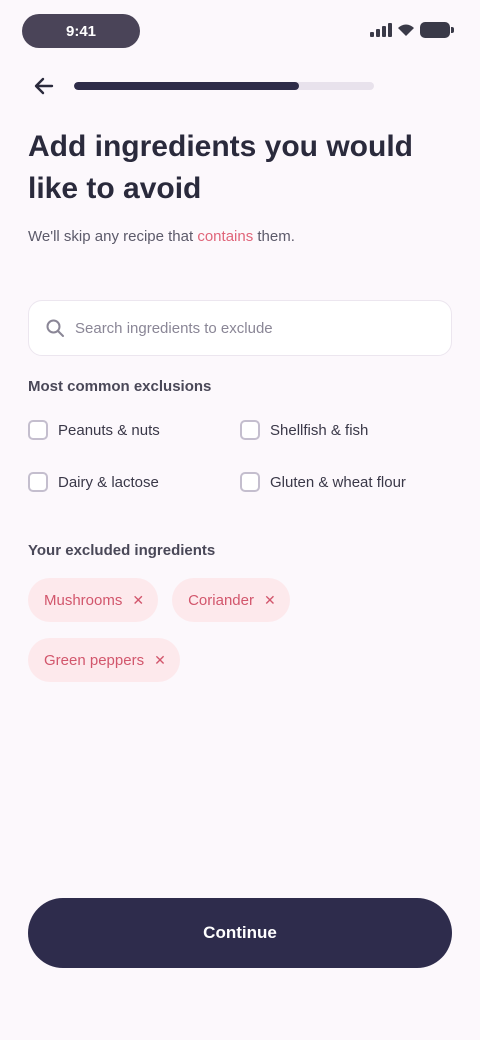 The image size is (480, 1040). What do you see at coordinates (109, 430) in the screenshot?
I see `option-label: Peanuts & nuts` at bounding box center [109, 430].